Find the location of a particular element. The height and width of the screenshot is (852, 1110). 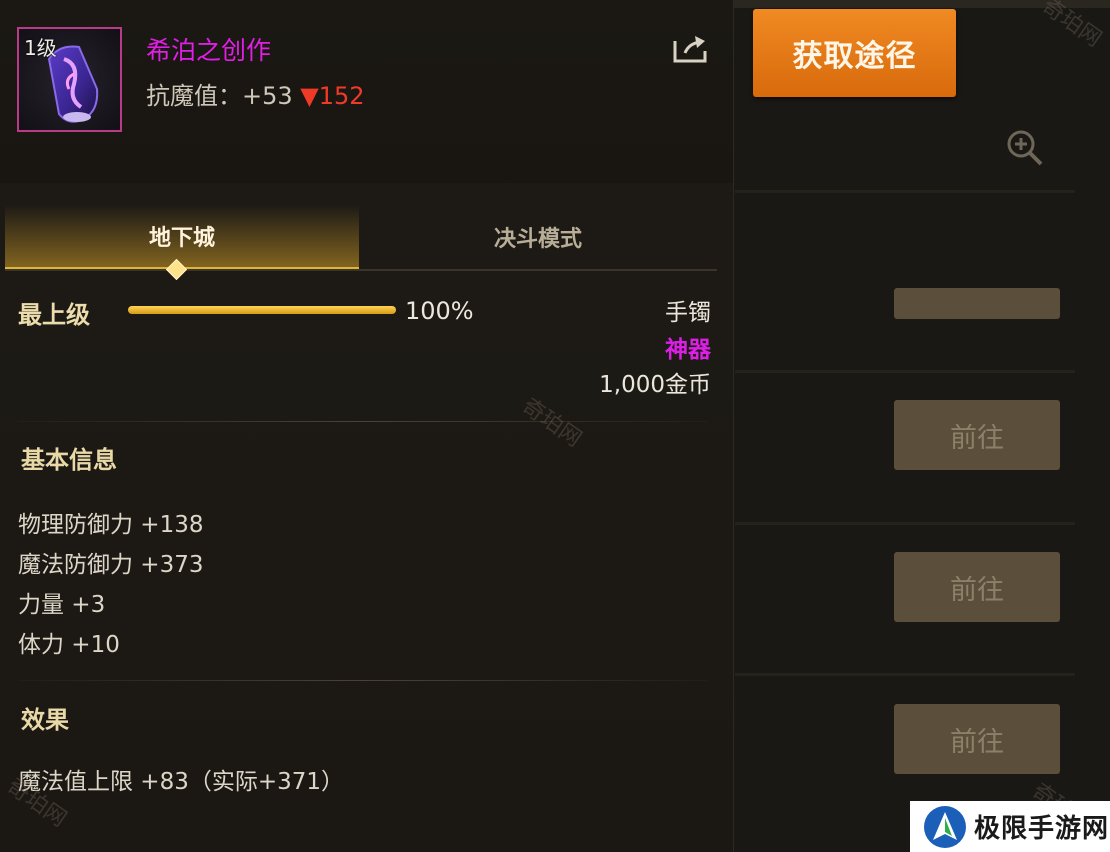

item-type: 手镯 is located at coordinates (688, 313).